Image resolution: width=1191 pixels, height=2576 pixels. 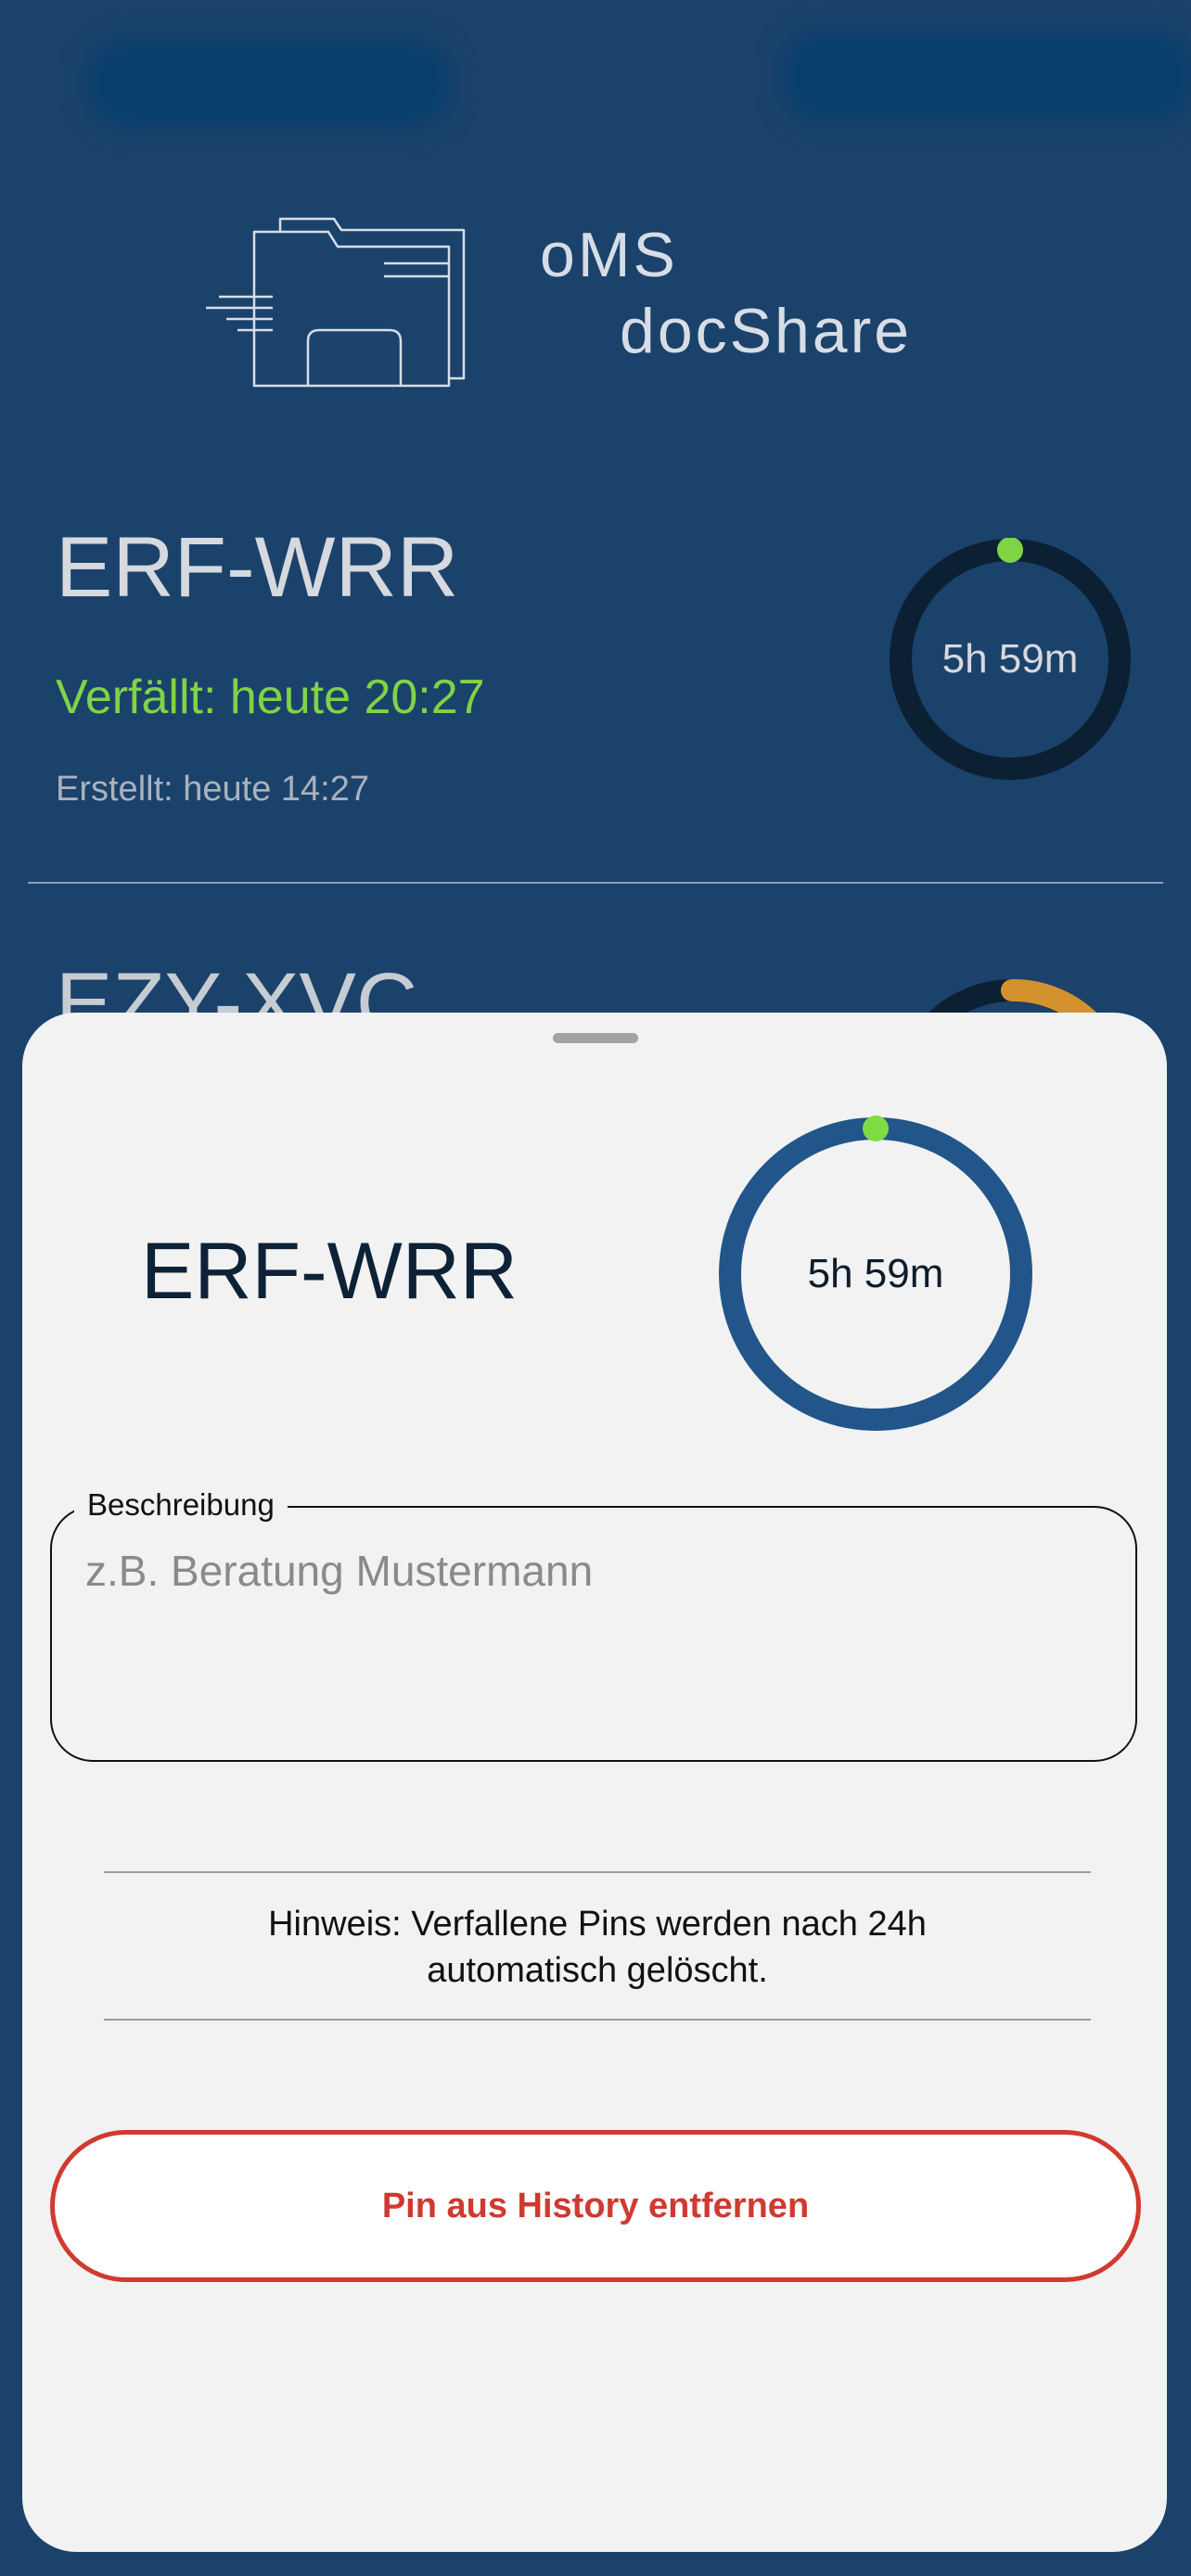 I want to click on remove-pin-button: Pin aus History entfernen, so click(x=595, y=2206).